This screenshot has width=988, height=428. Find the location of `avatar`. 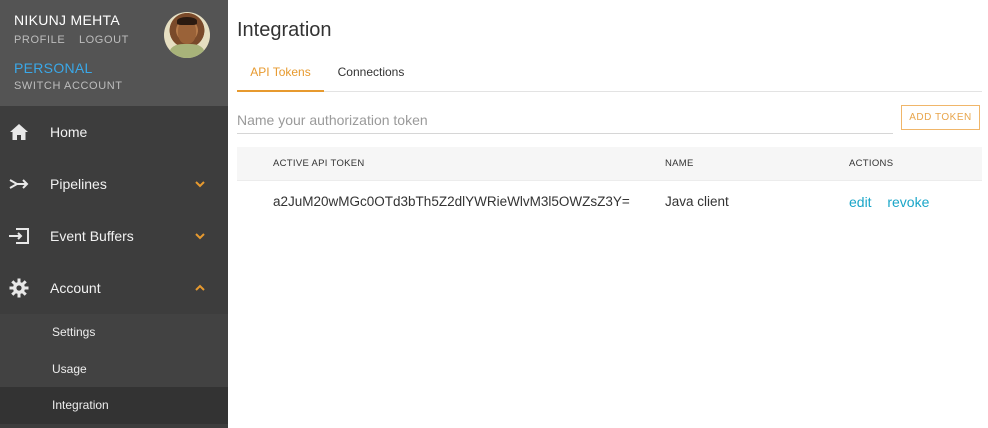

avatar is located at coordinates (187, 35).